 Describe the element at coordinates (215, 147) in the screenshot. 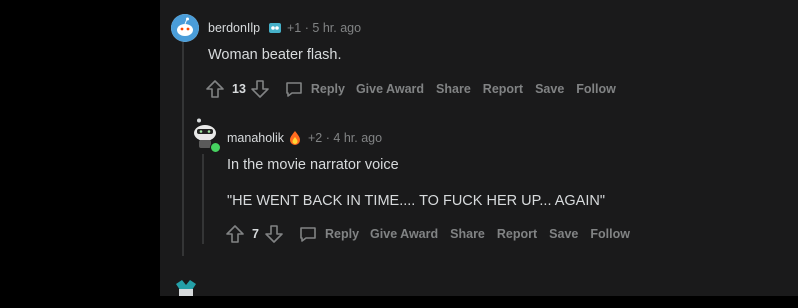

I see `online-status-indicator` at that location.